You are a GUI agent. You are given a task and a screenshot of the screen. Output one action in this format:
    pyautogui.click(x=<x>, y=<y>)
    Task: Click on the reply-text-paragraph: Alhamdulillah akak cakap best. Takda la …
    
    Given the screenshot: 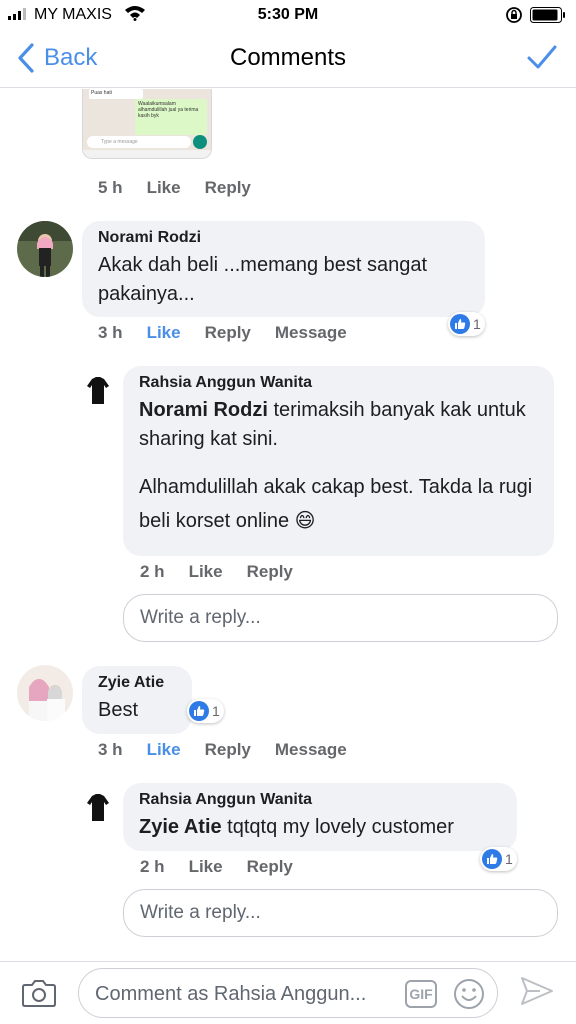 What is the action you would take?
    pyautogui.click(x=336, y=504)
    